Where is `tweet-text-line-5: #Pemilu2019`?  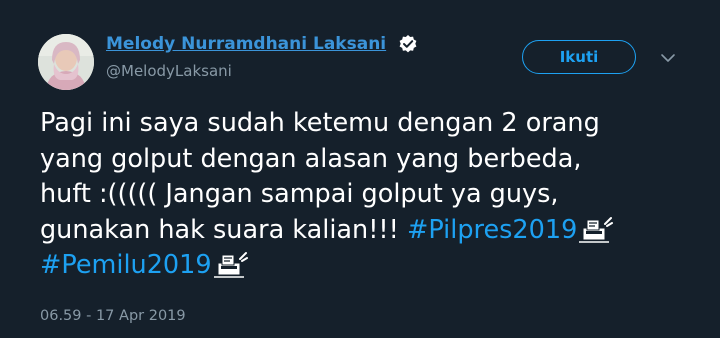 tweet-text-line-5: #Pemilu2019 is located at coordinates (375, 266).